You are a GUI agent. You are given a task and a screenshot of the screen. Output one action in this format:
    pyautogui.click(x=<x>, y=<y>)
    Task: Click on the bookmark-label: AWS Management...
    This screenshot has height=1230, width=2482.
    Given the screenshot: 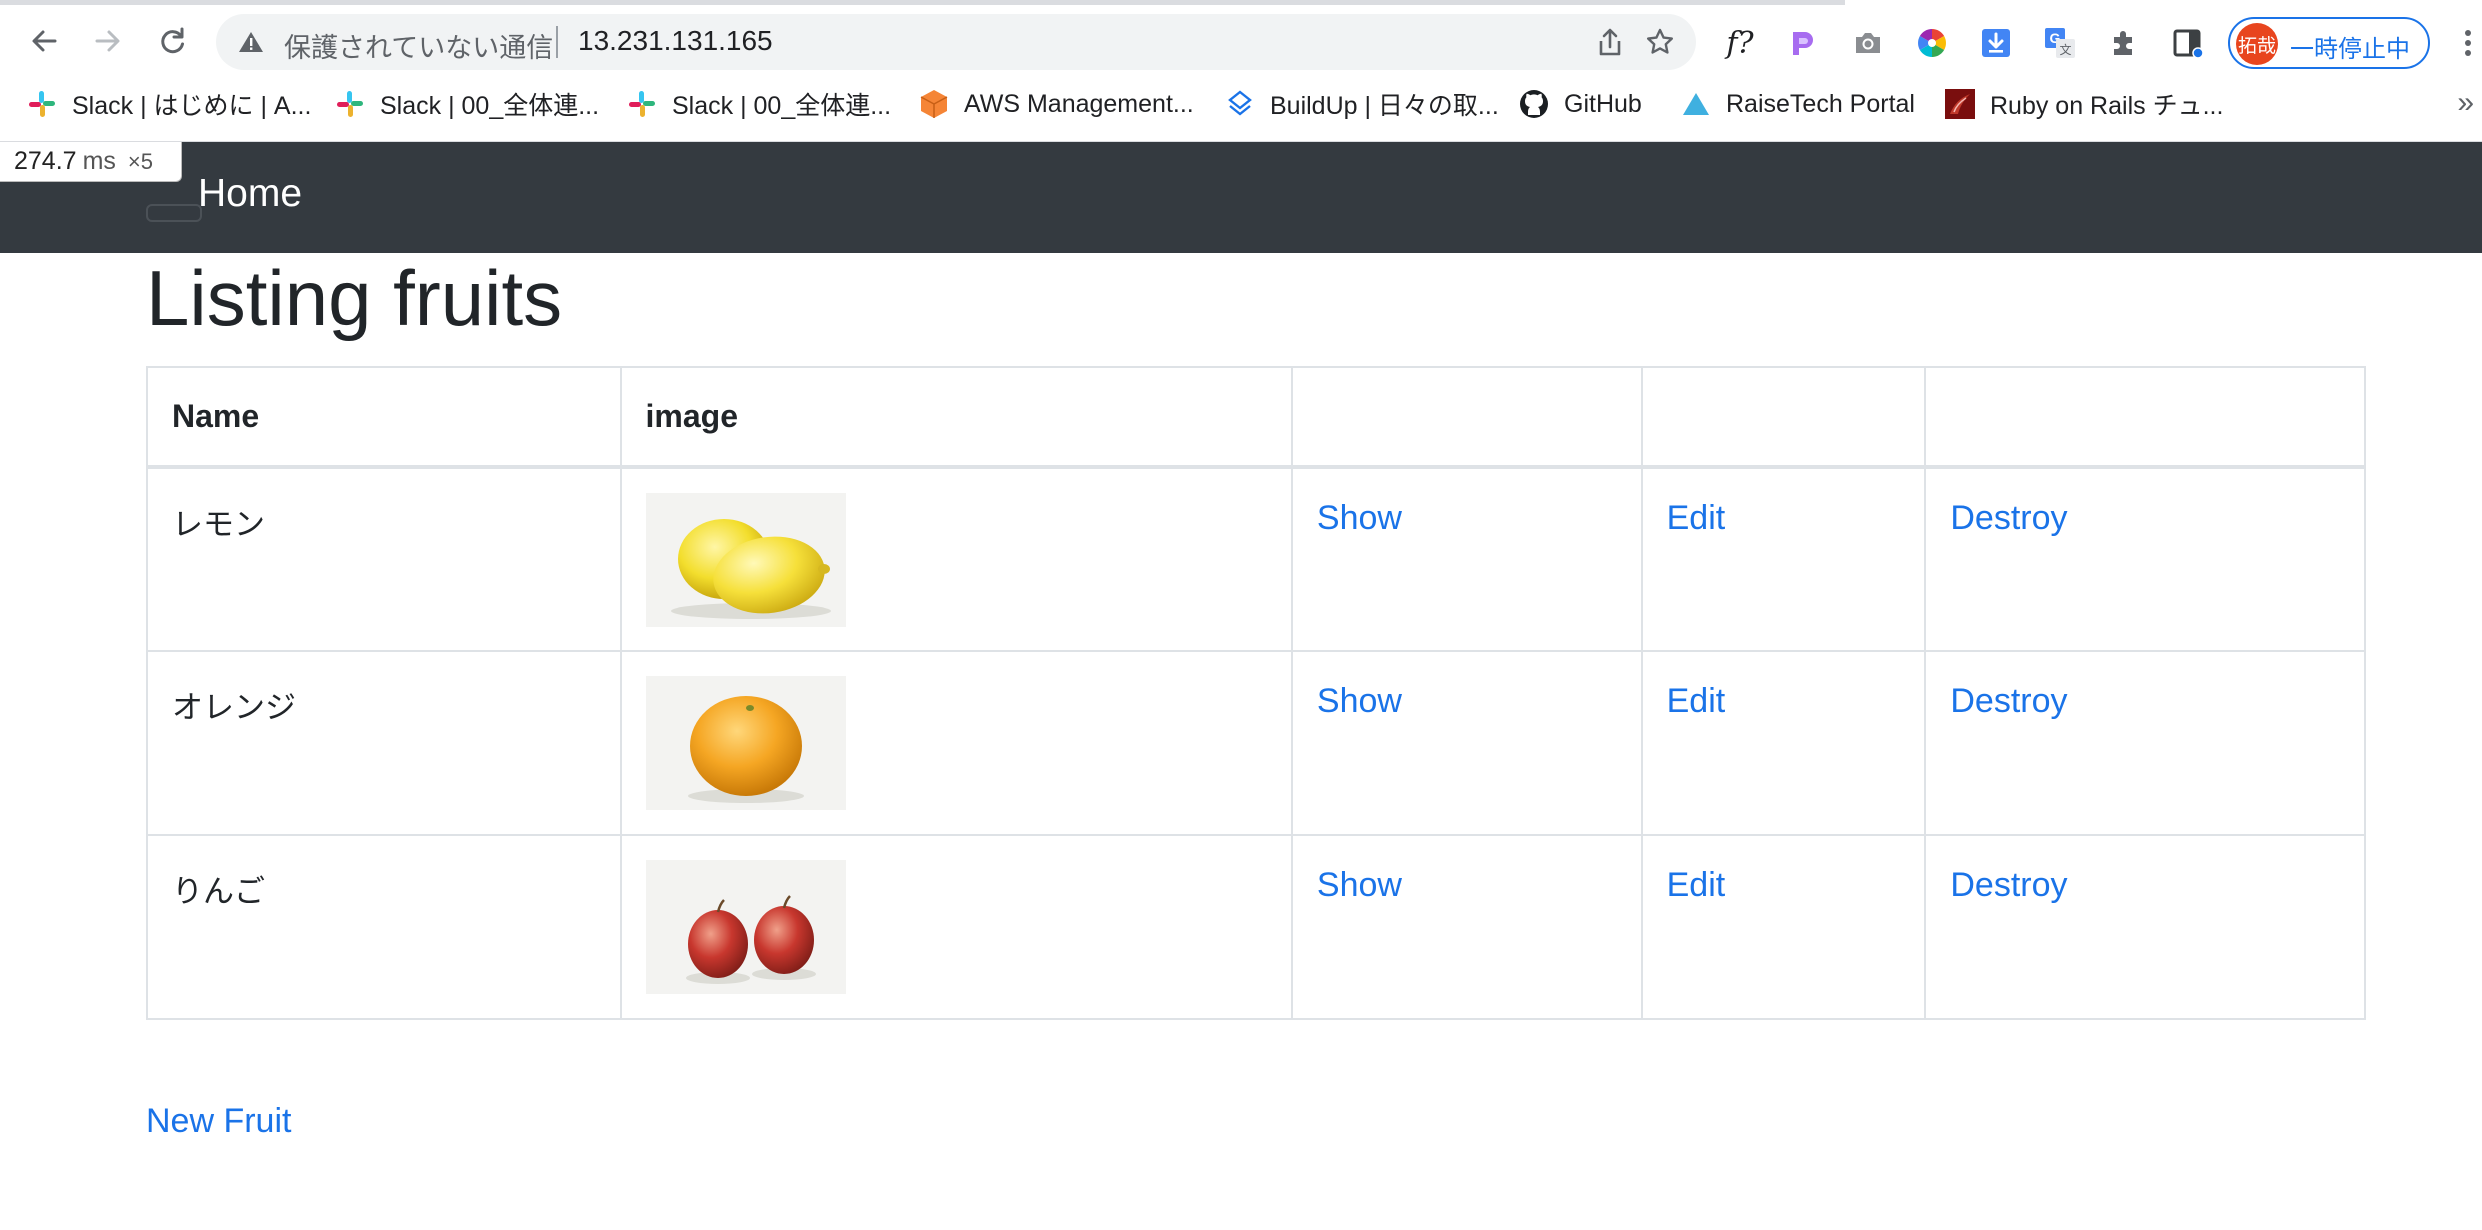 What is the action you would take?
    pyautogui.click(x=1079, y=103)
    